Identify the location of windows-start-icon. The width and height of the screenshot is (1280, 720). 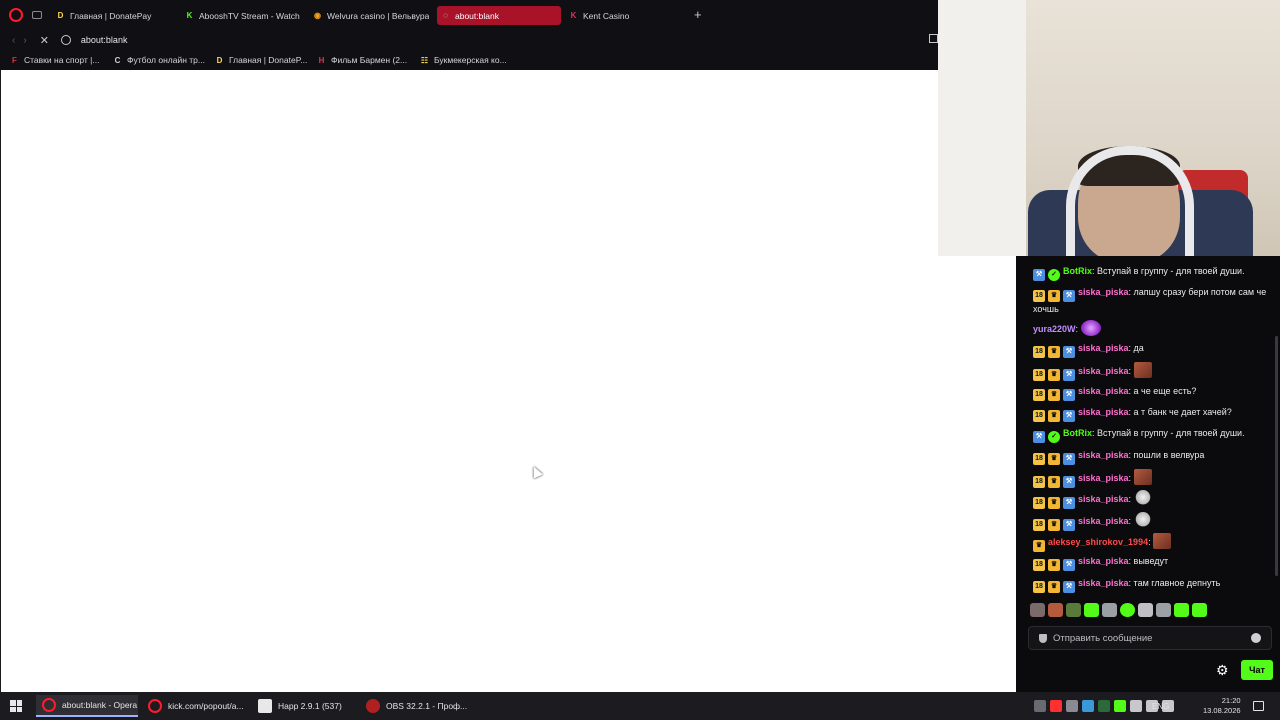
(16, 706).